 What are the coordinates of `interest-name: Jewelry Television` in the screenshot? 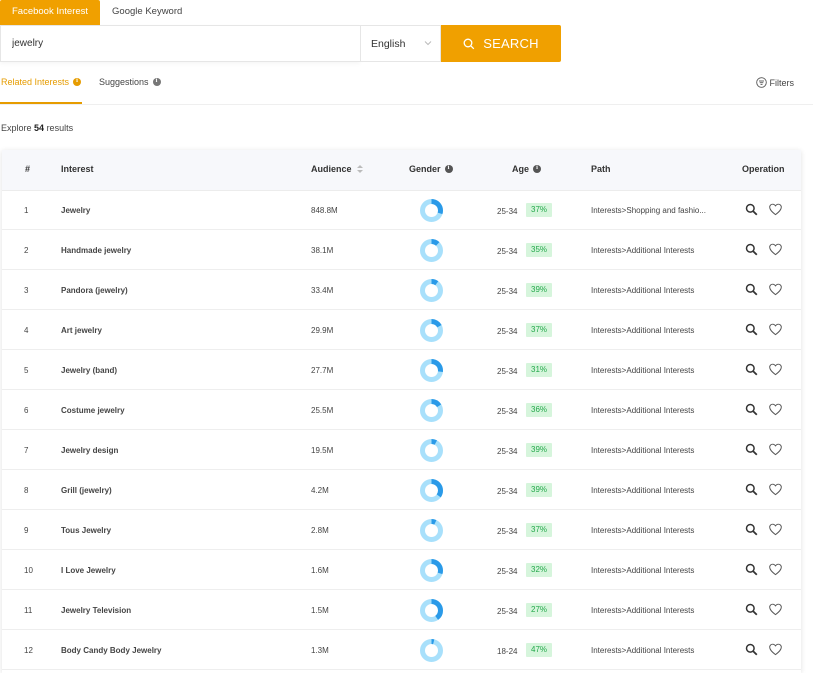 It's located at (96, 610).